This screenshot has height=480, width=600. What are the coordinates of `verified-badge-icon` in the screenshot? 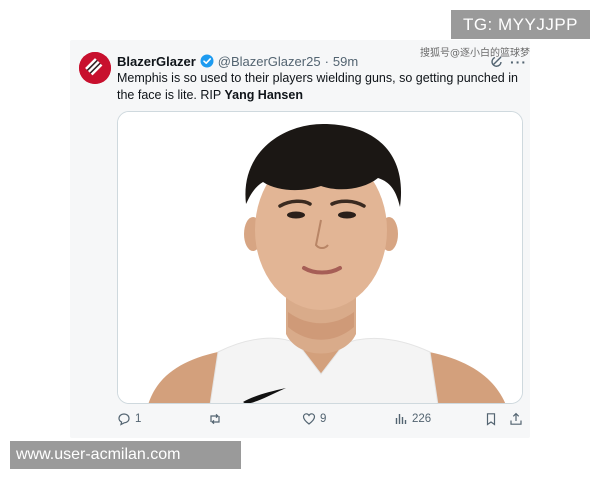 It's located at (207, 61).